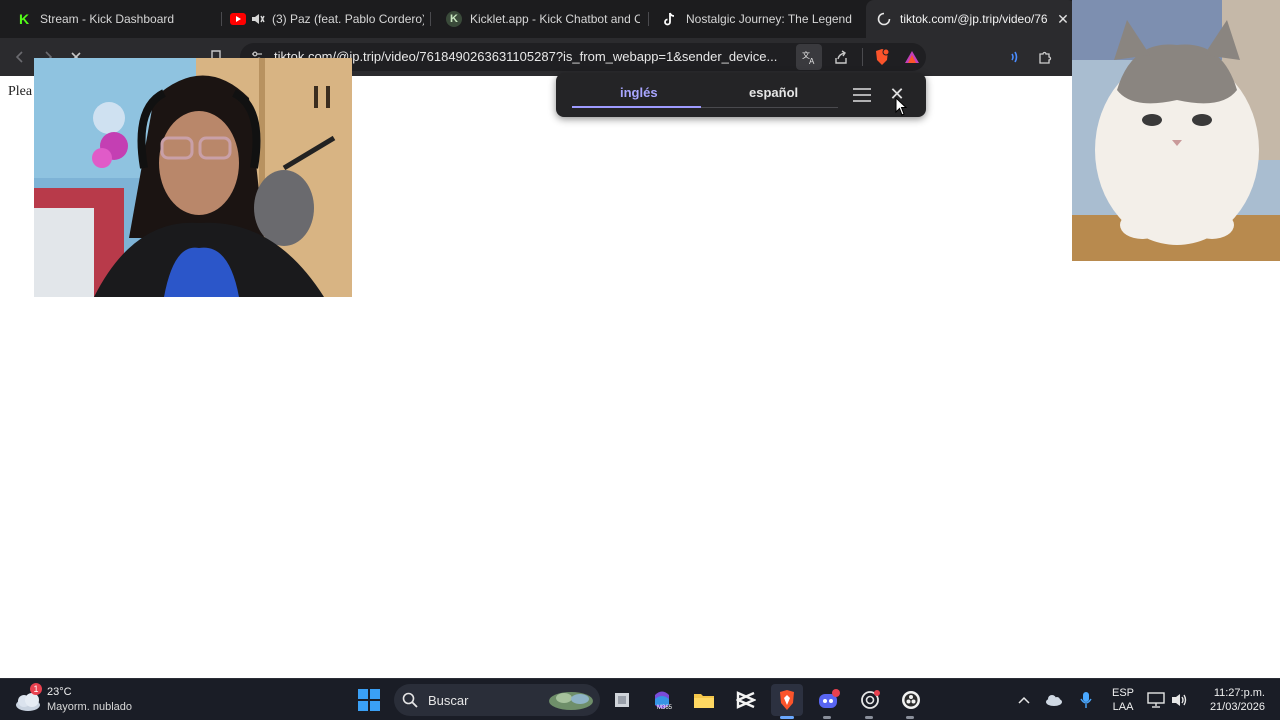 This screenshot has height=720, width=1280. I want to click on active-app-indicator, so click(787, 717).